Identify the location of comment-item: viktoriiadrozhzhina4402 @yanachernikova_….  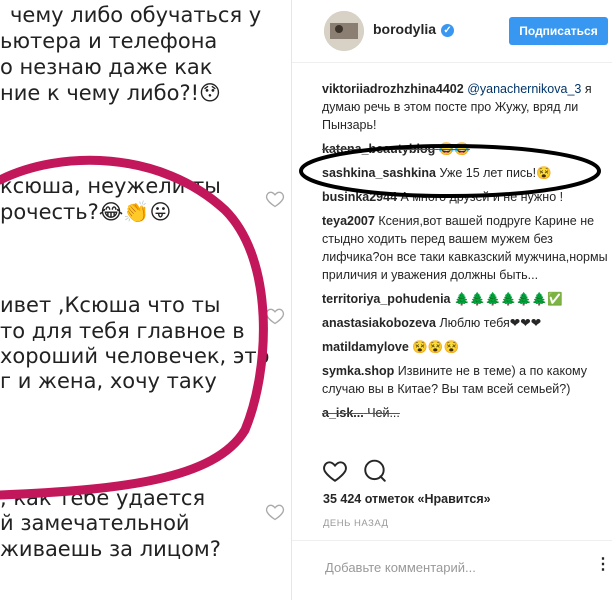
(467, 107).